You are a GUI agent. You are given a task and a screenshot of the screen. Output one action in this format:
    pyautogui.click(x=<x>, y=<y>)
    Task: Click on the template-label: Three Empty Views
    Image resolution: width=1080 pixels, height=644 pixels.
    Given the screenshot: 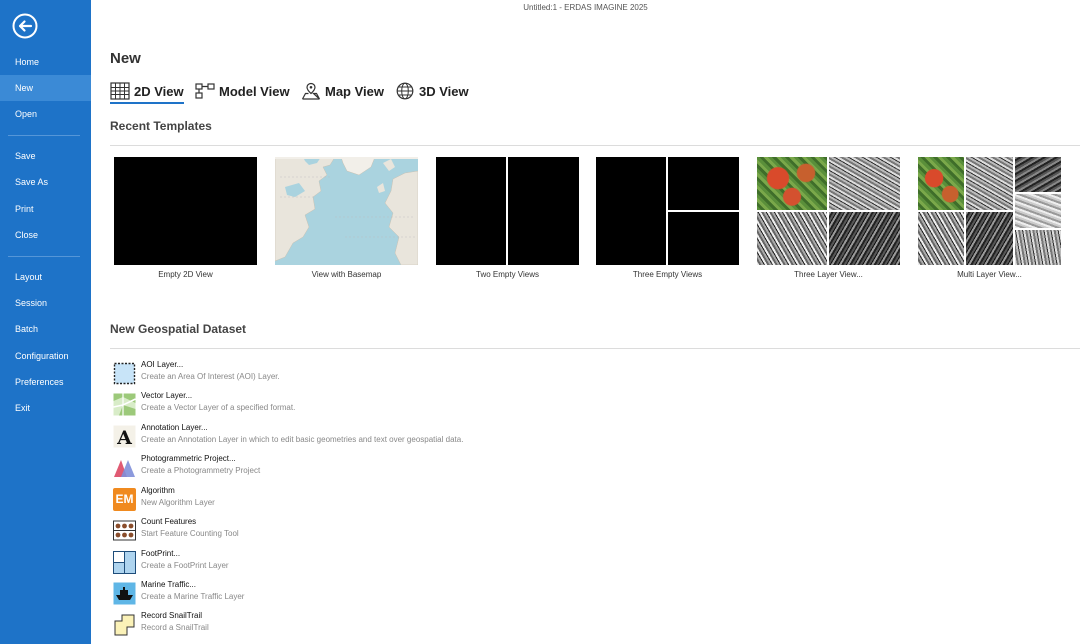 What is the action you would take?
    pyautogui.click(x=667, y=274)
    